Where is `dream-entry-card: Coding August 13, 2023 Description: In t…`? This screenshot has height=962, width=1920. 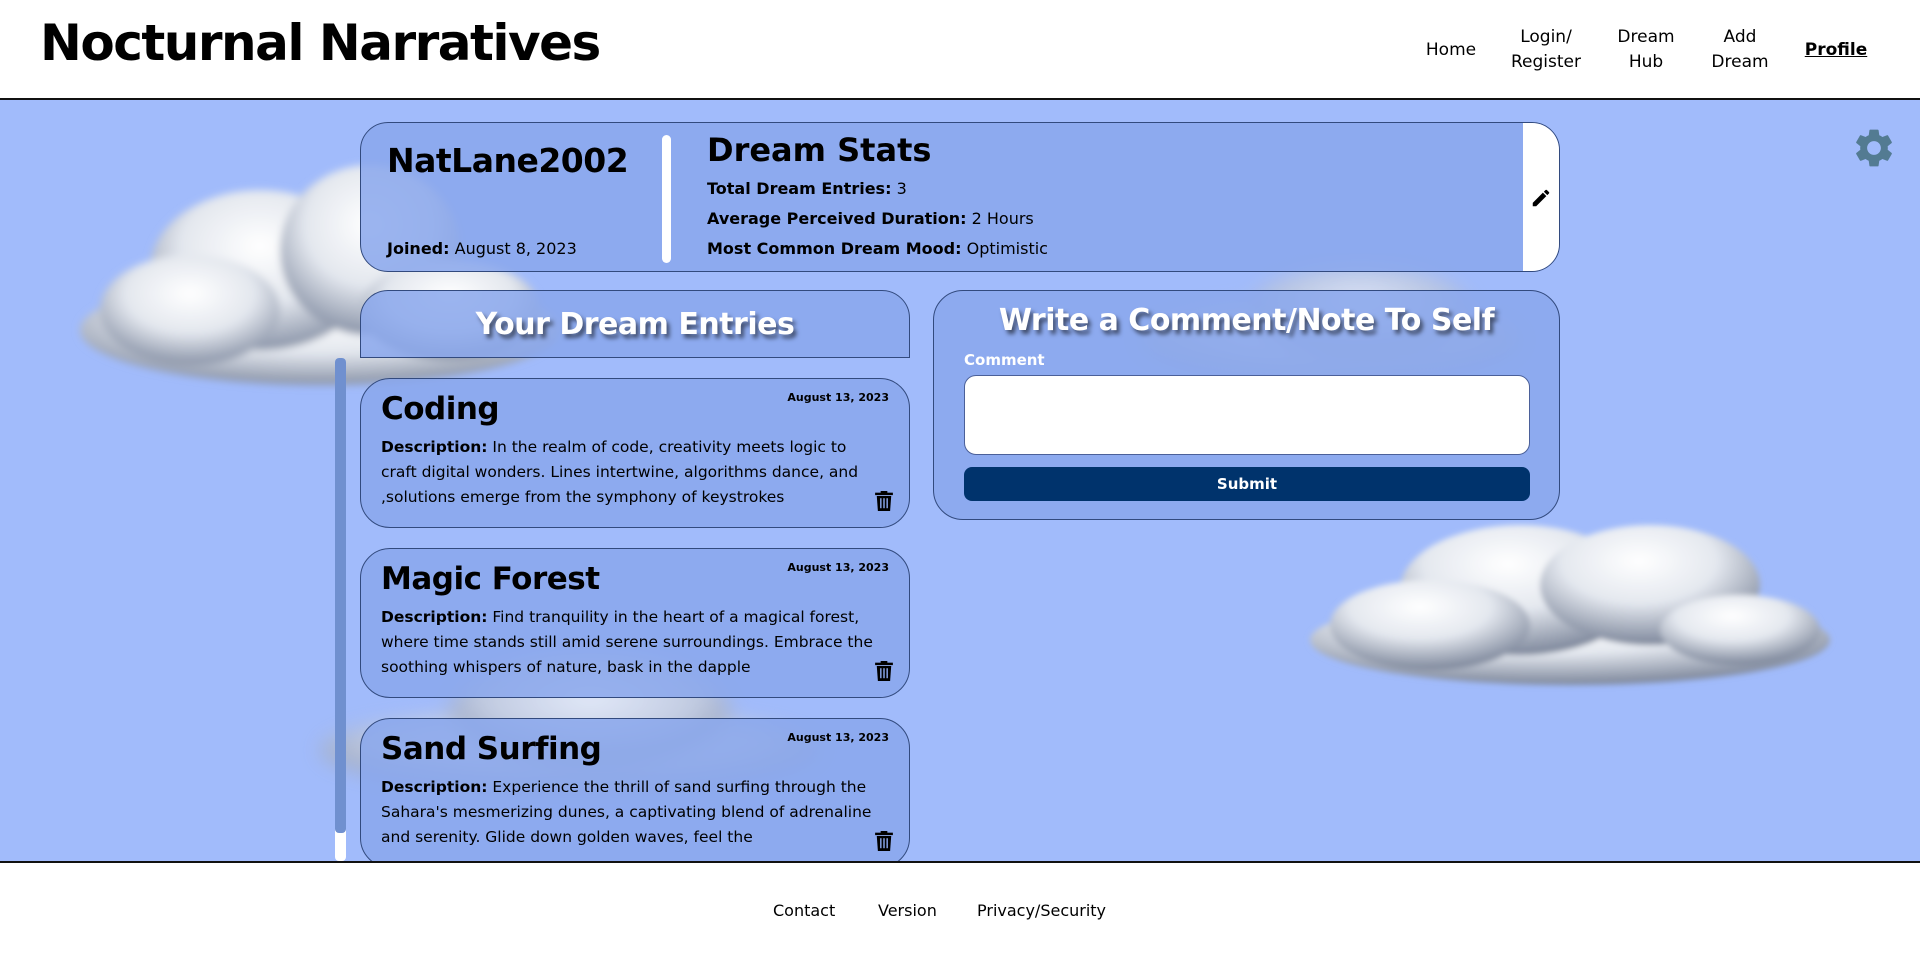
dream-entry-card: Coding August 13, 2023 Description: In t… is located at coordinates (635, 453).